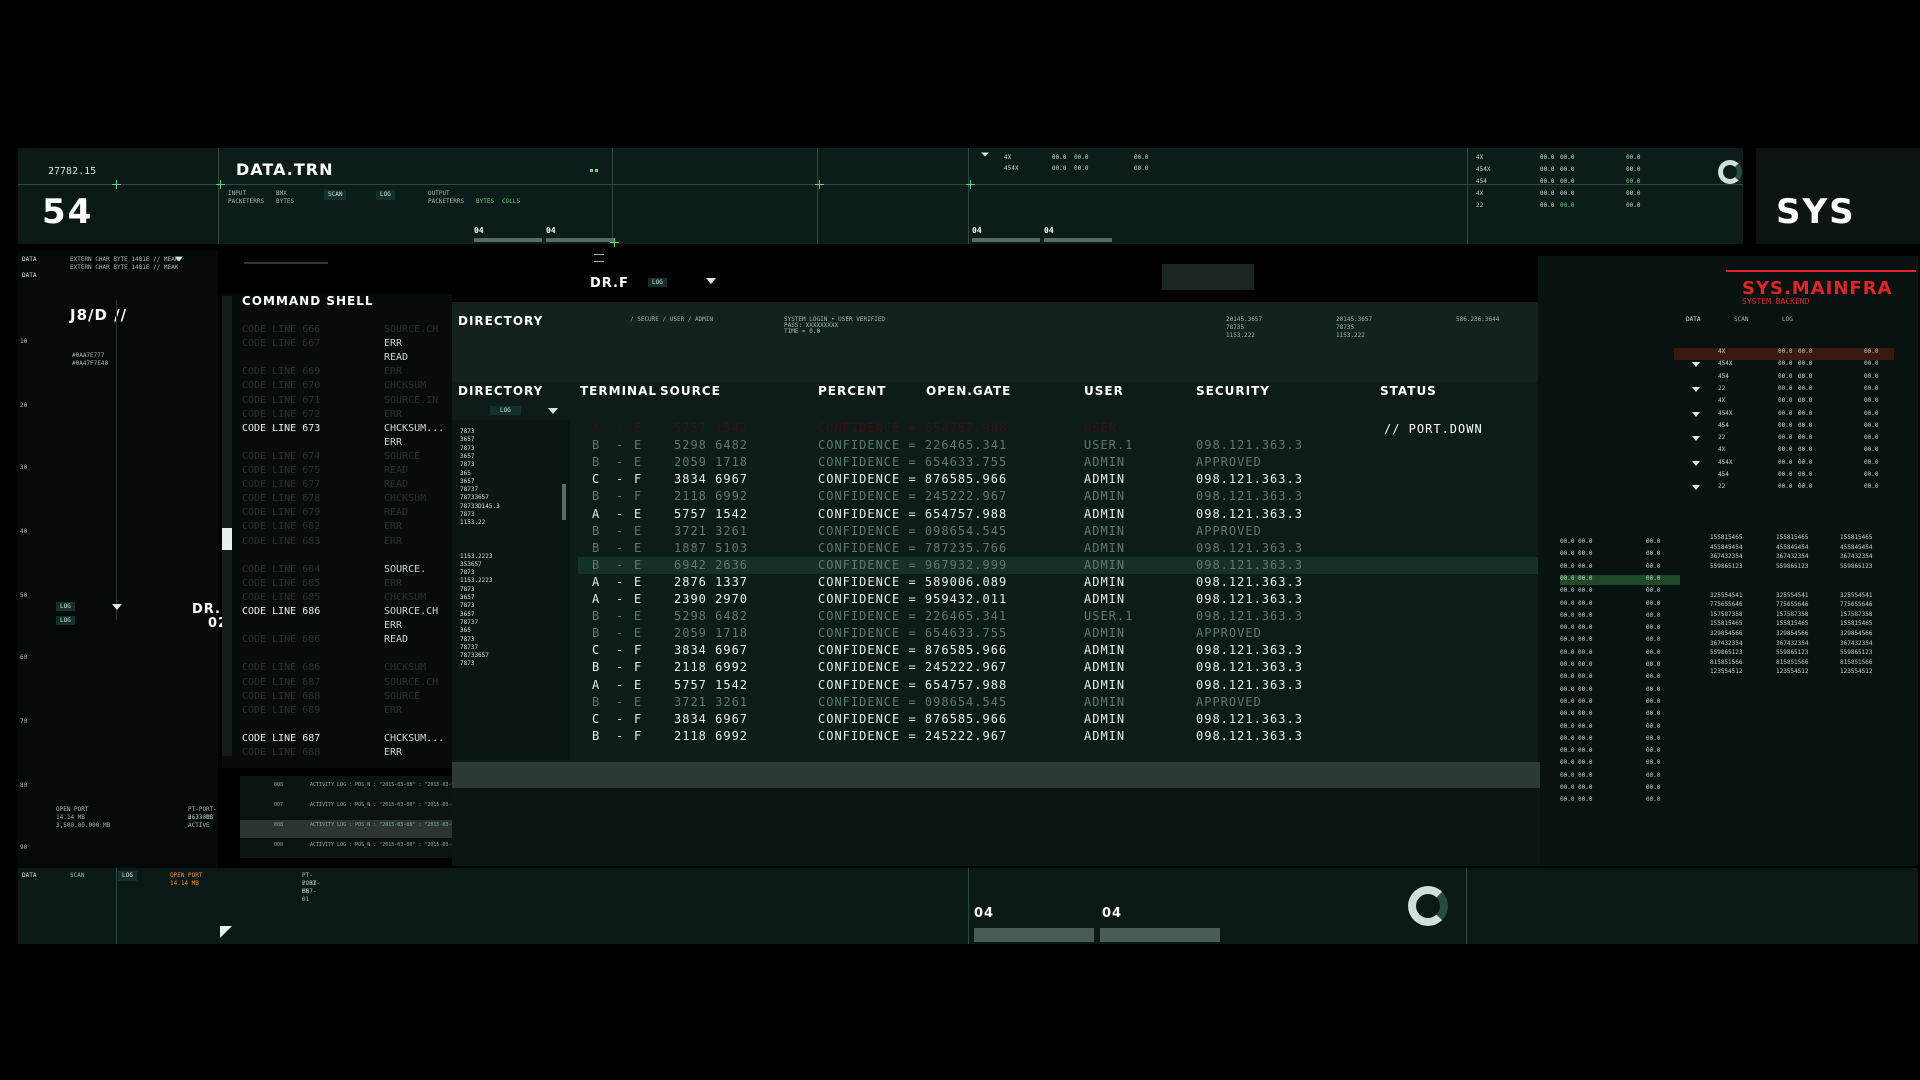 The width and height of the screenshot is (1920, 1080). What do you see at coordinates (335, 195) in the screenshot?
I see `scan-tab: SCAN` at bounding box center [335, 195].